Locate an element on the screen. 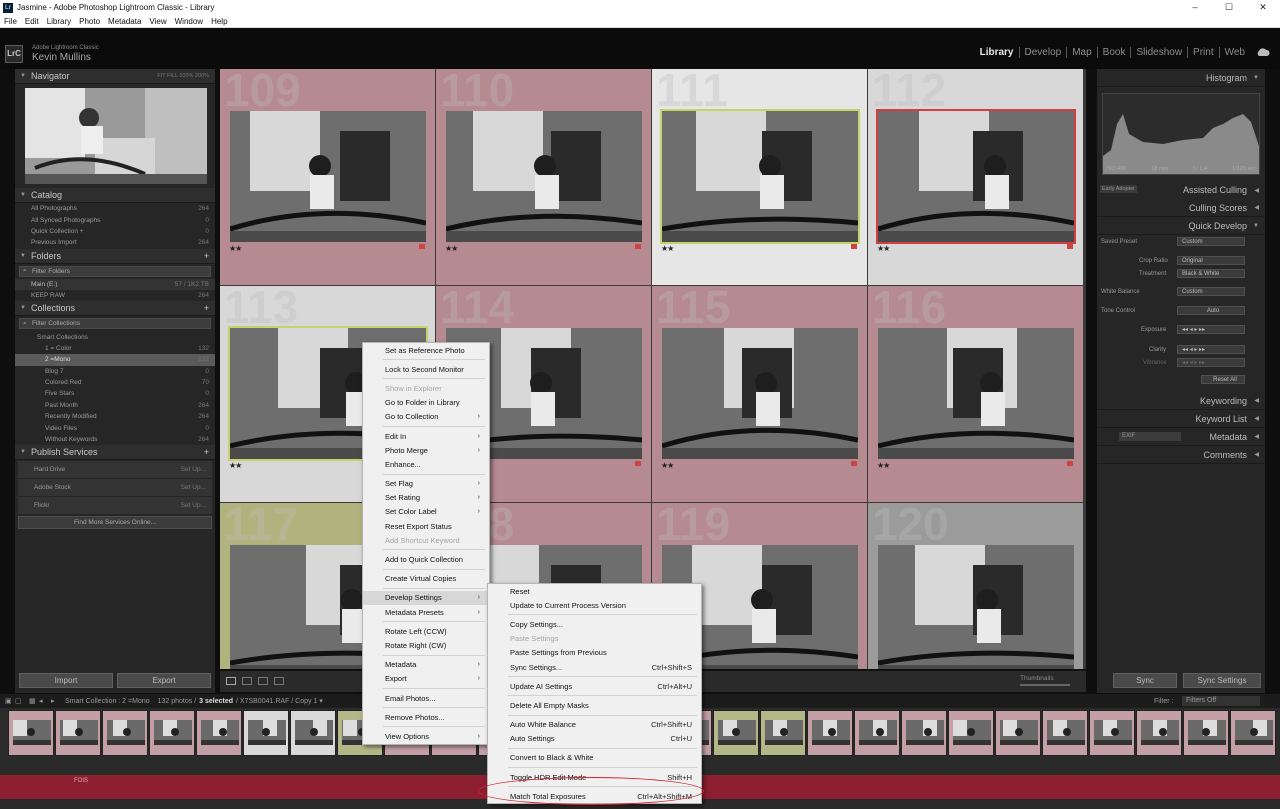 This screenshot has width=1280, height=809. monitor-icon: ▣ is located at coordinates (10, 701).